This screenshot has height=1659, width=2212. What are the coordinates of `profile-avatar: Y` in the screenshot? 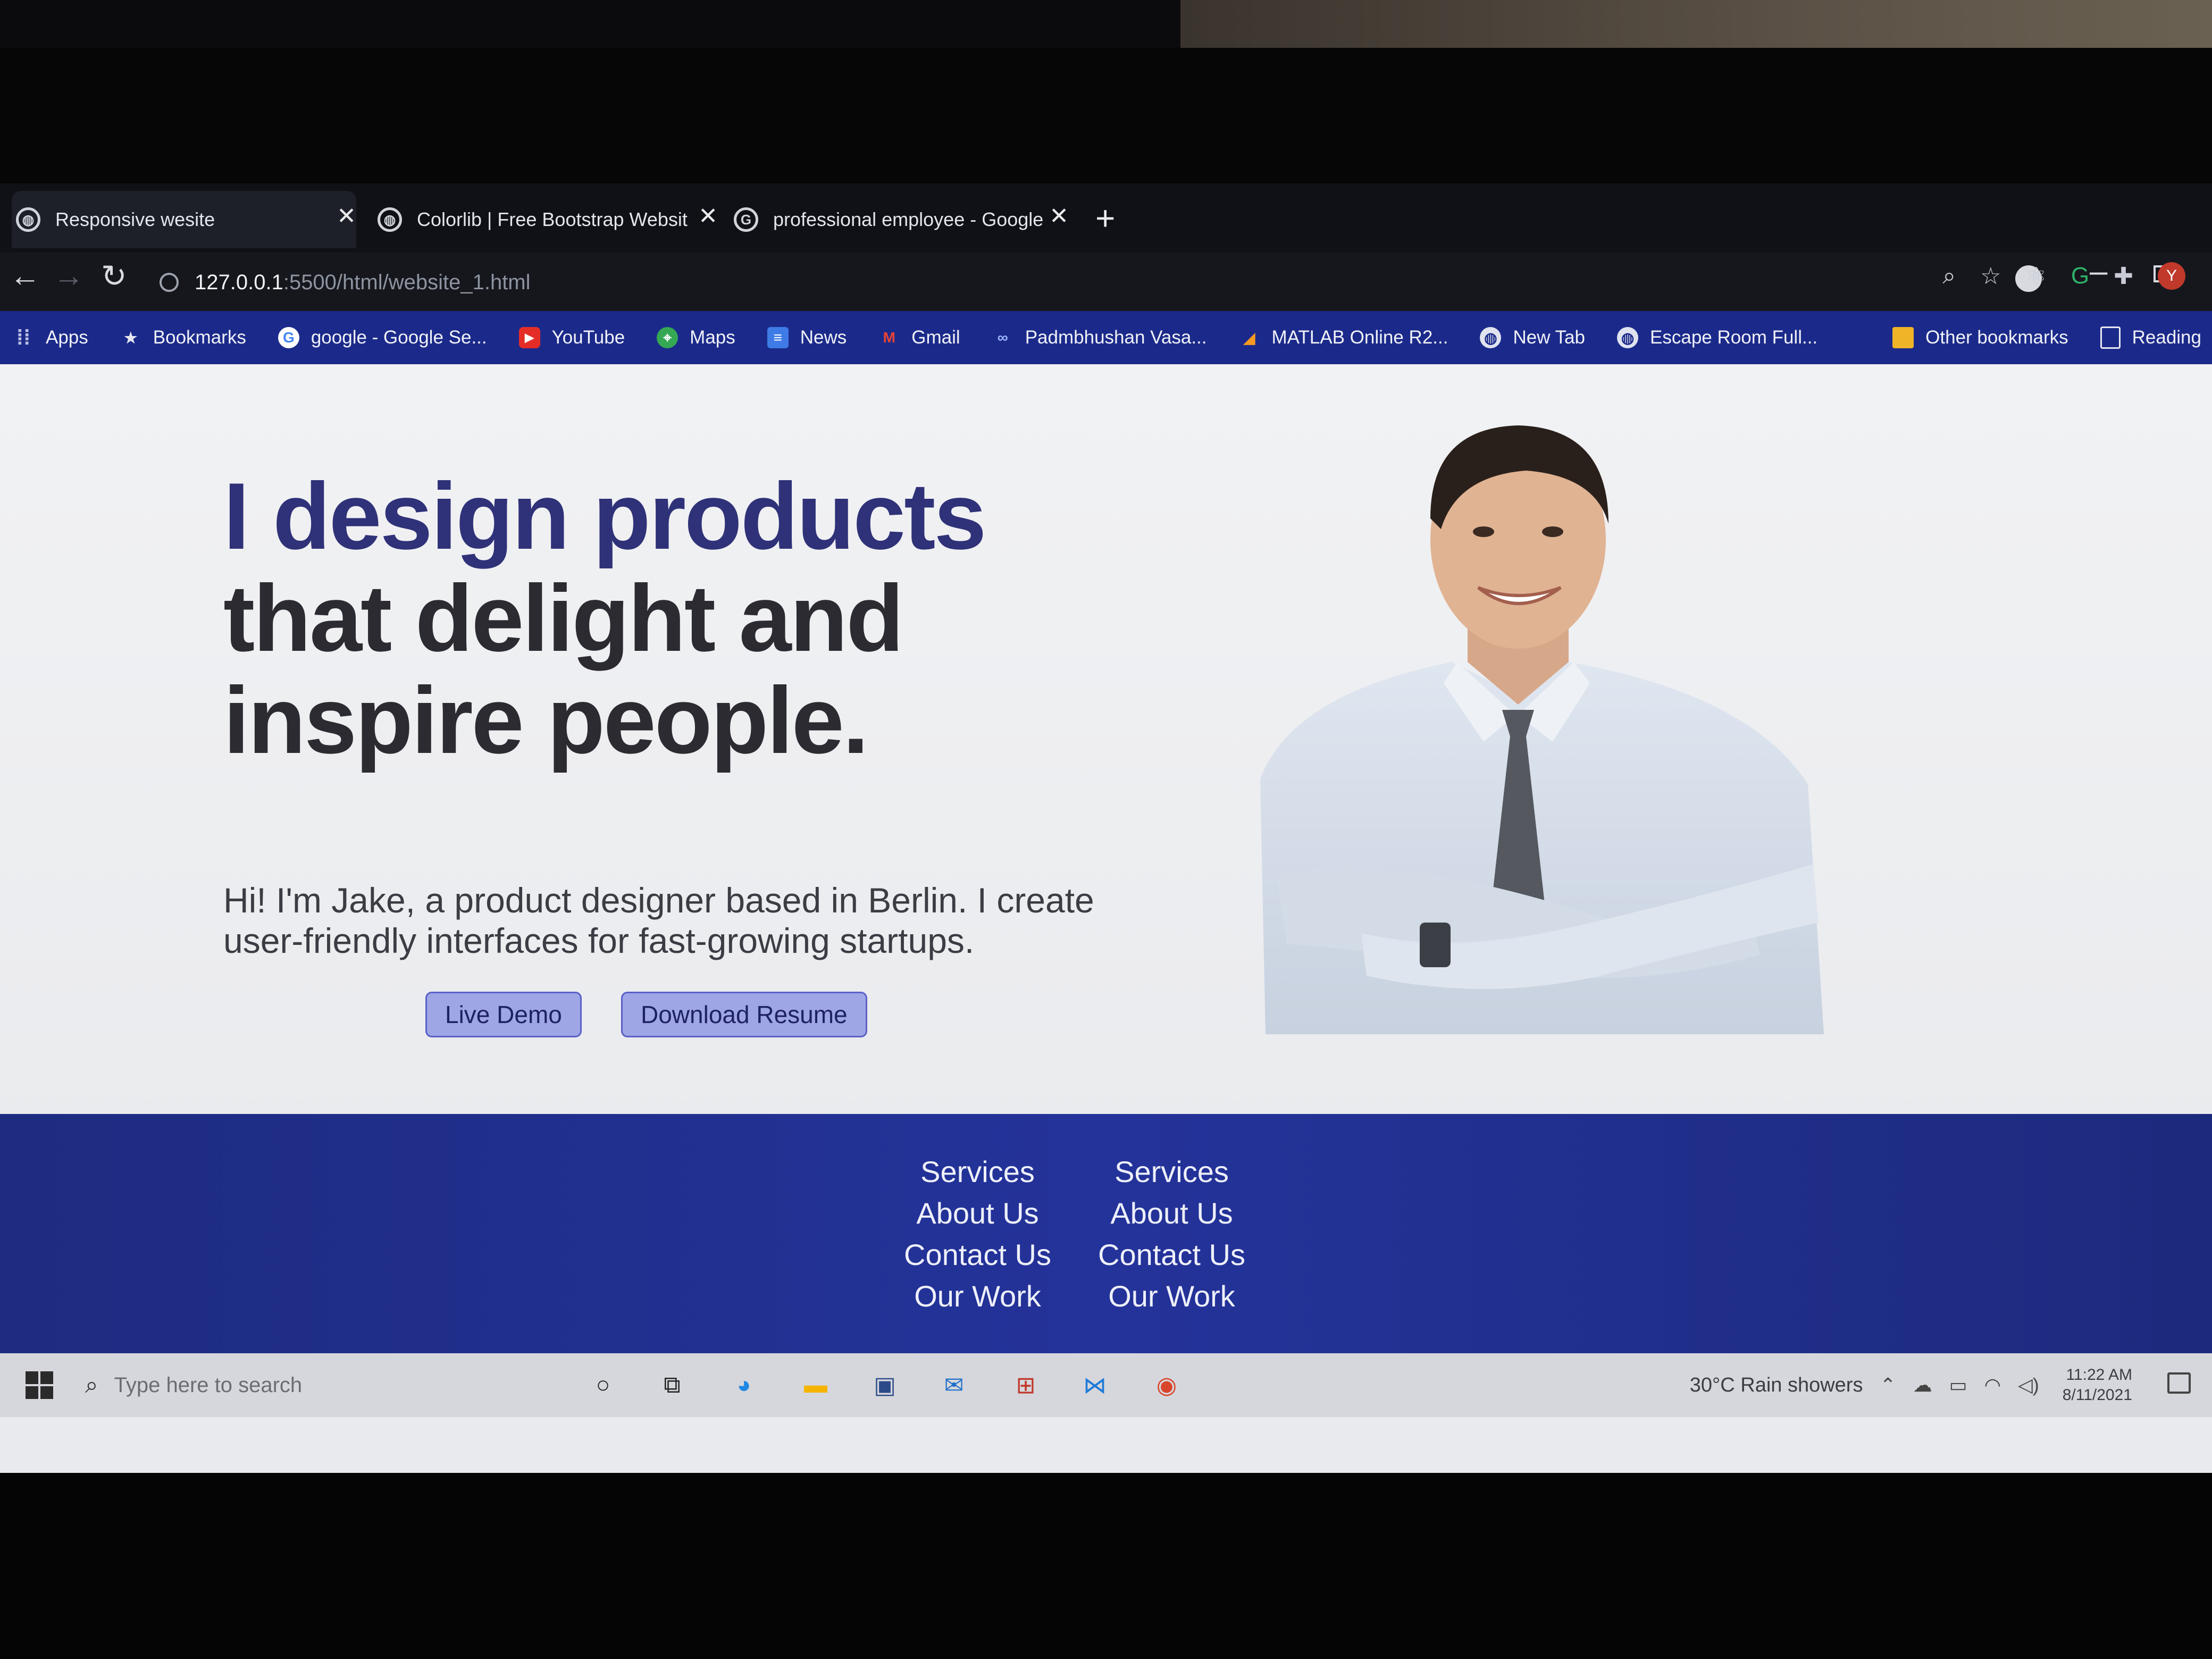 It's located at (2171, 276).